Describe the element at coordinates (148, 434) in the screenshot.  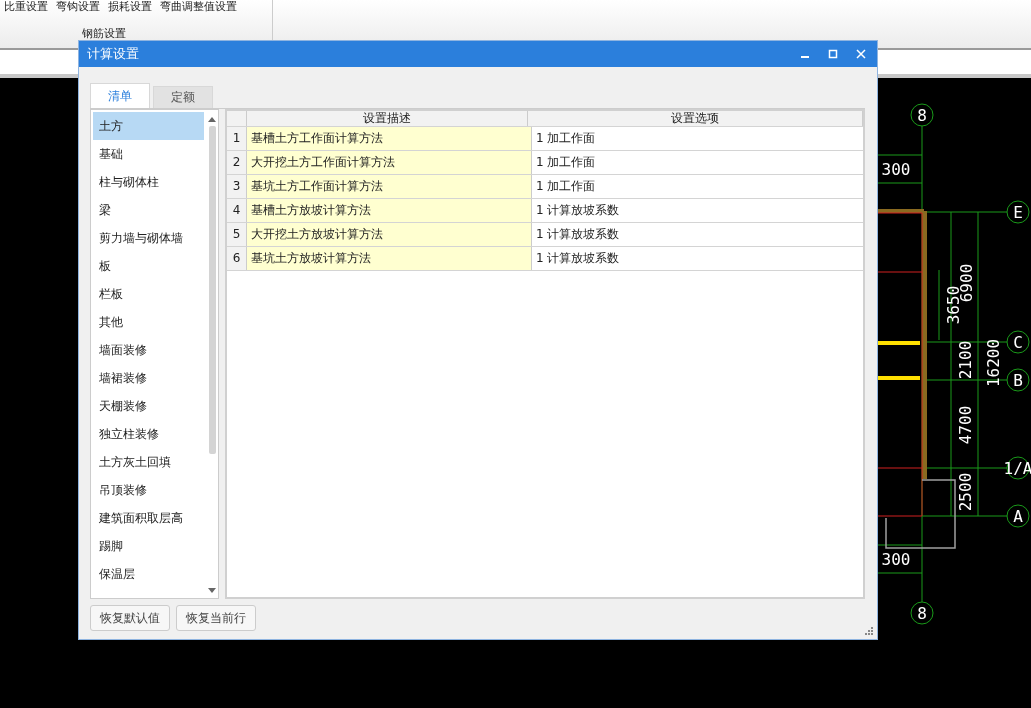
I see `category-item: 独立柱装修` at that location.